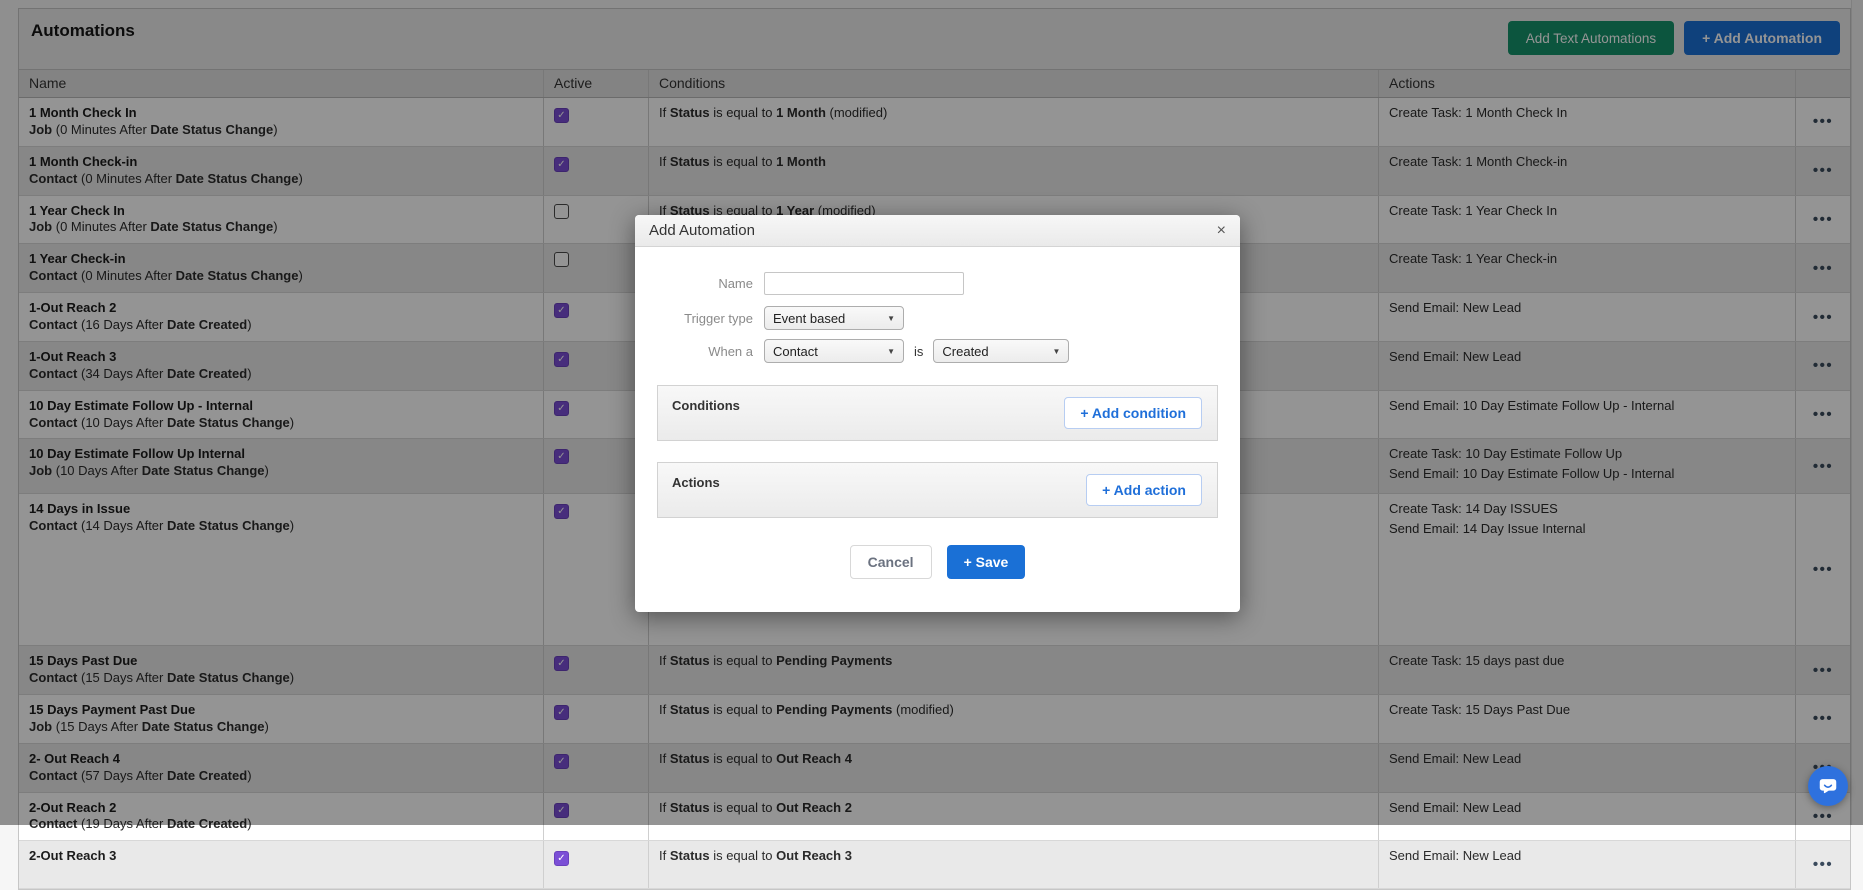 The height and width of the screenshot is (890, 1863). I want to click on automation-name: 2-Out Reach 3, so click(281, 856).